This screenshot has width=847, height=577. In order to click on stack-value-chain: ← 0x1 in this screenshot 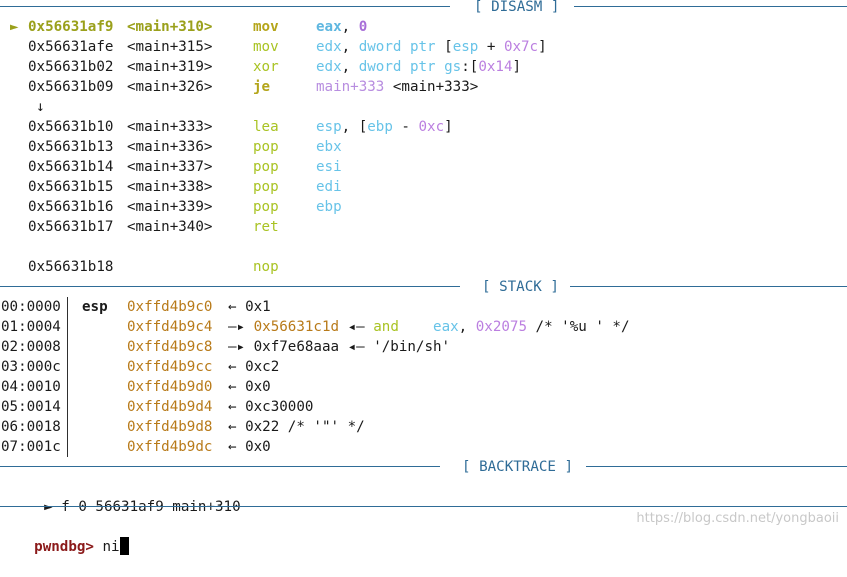, I will do `click(249, 307)`.